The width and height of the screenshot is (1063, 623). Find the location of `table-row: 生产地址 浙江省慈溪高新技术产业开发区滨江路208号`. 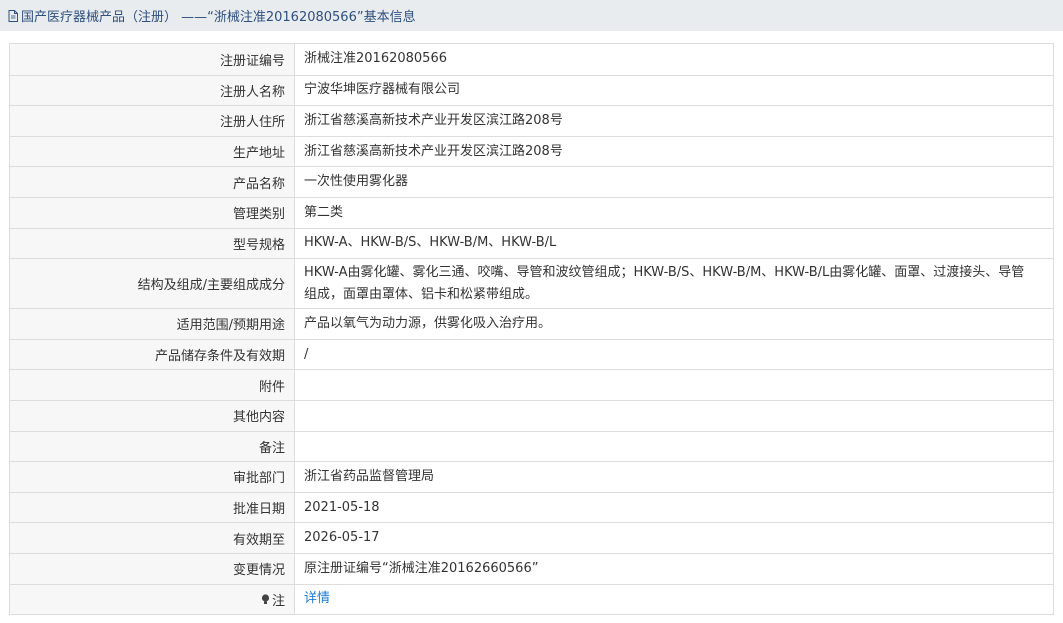

table-row: 生产地址 浙江省慈溪高新技术产业开发区滨江路208号 is located at coordinates (531, 151).